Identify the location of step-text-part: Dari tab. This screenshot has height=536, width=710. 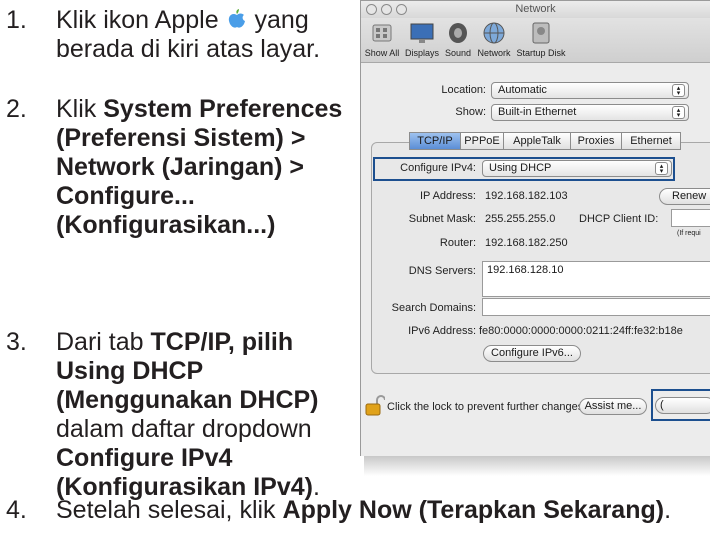
(100, 342).